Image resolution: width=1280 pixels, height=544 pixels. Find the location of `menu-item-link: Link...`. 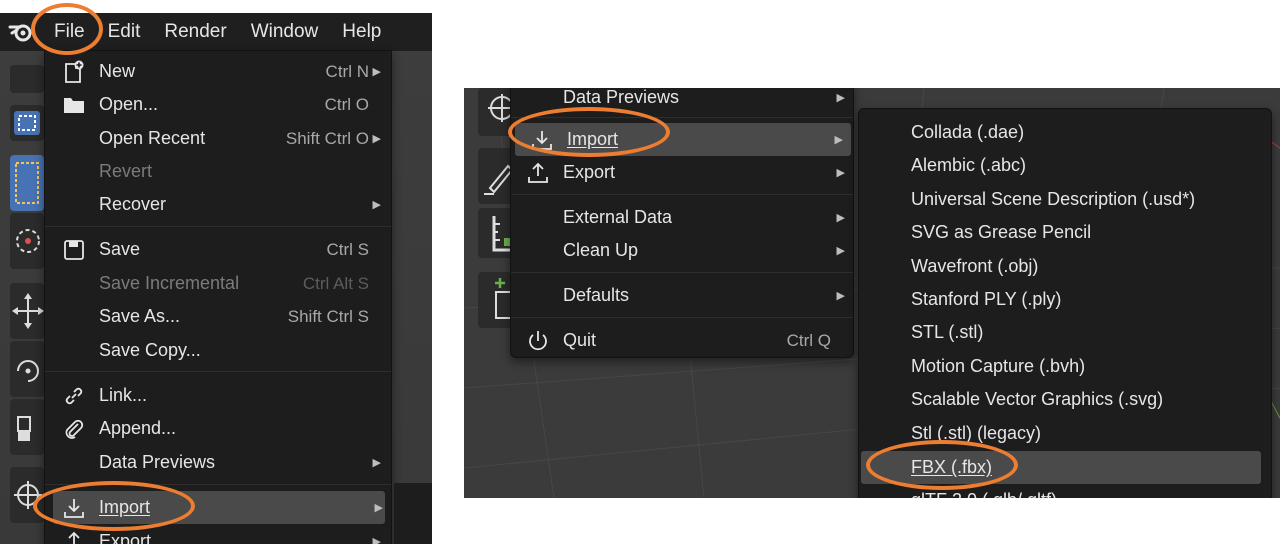

menu-item-link: Link... is located at coordinates (218, 395).